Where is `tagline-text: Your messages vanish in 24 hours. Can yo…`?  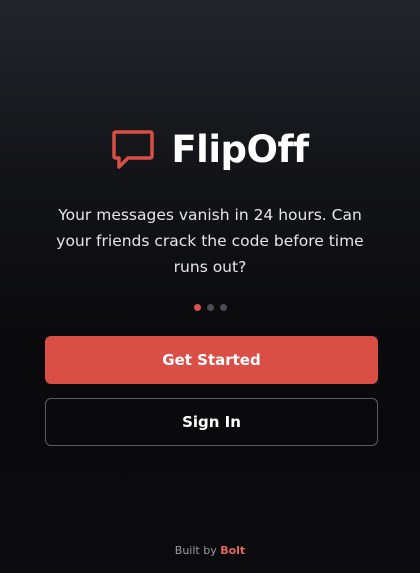
tagline-text: Your messages vanish in 24 hours. Can yo… is located at coordinates (210, 241).